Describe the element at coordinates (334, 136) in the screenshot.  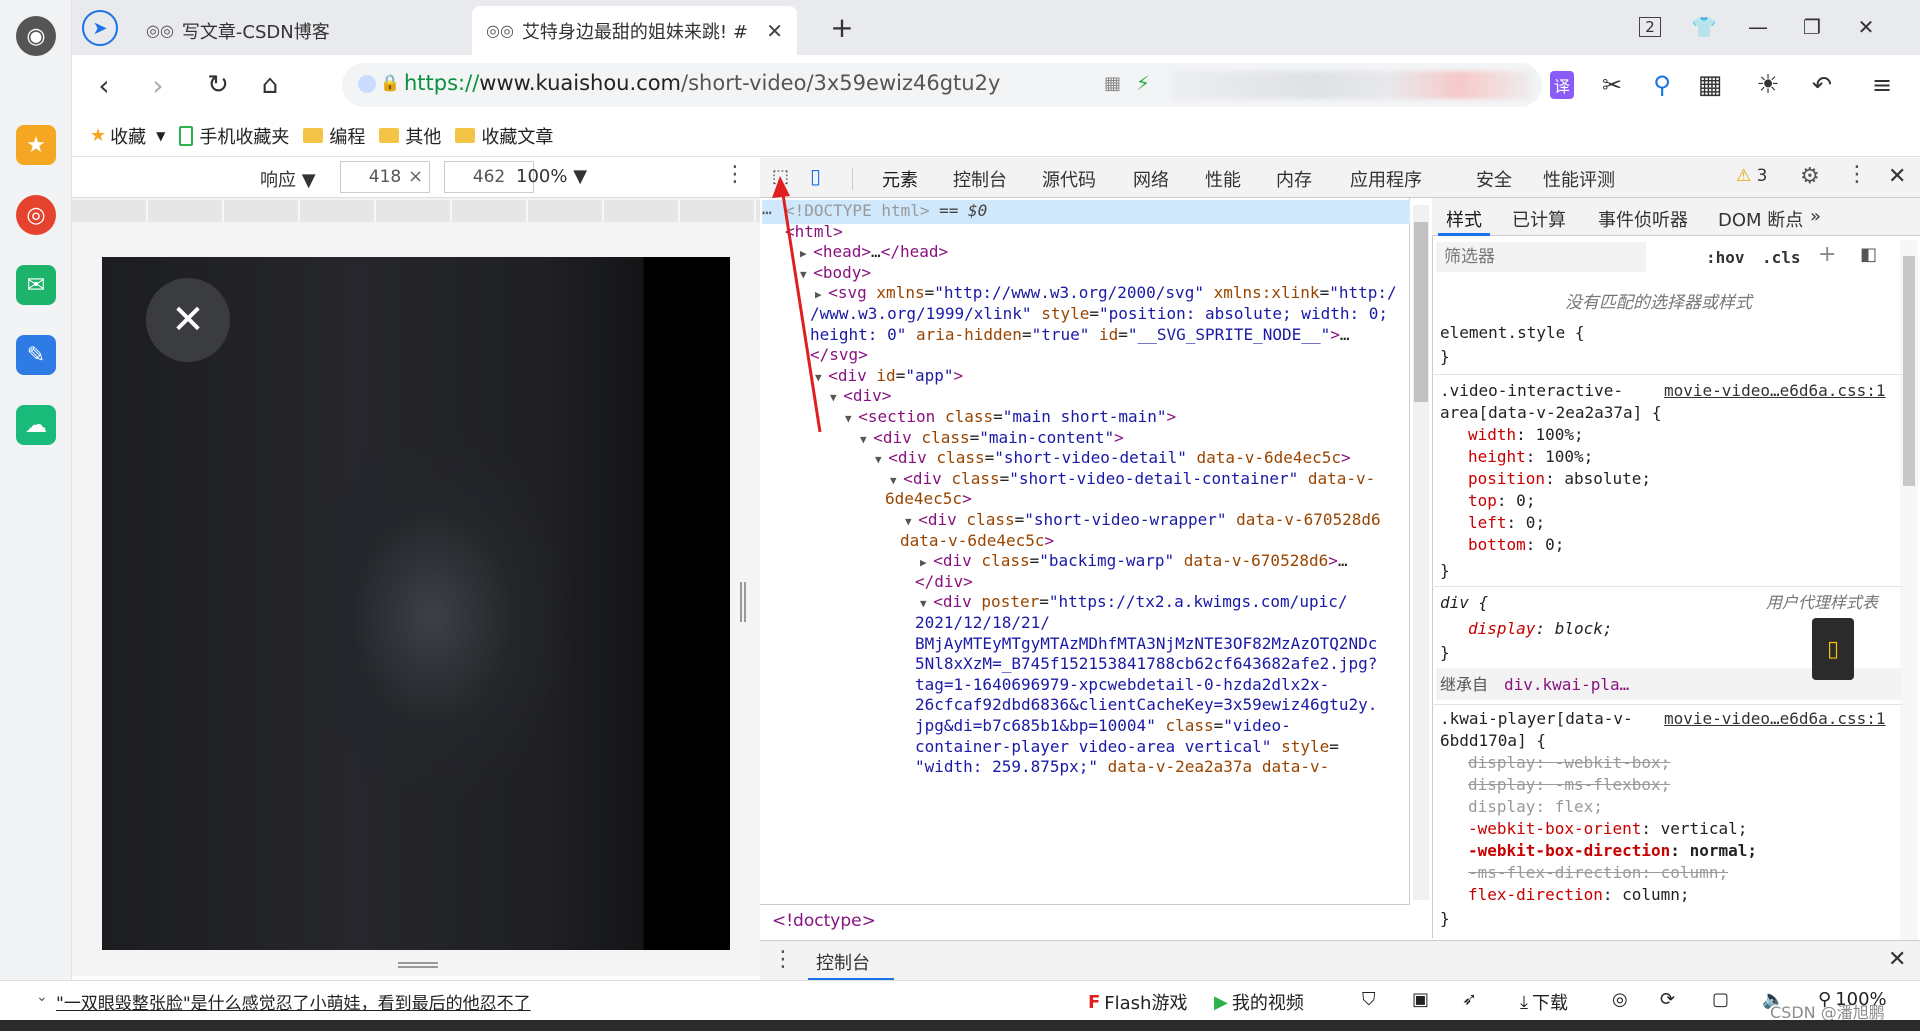
I see `bookmark-folder-coding: 编程` at that location.